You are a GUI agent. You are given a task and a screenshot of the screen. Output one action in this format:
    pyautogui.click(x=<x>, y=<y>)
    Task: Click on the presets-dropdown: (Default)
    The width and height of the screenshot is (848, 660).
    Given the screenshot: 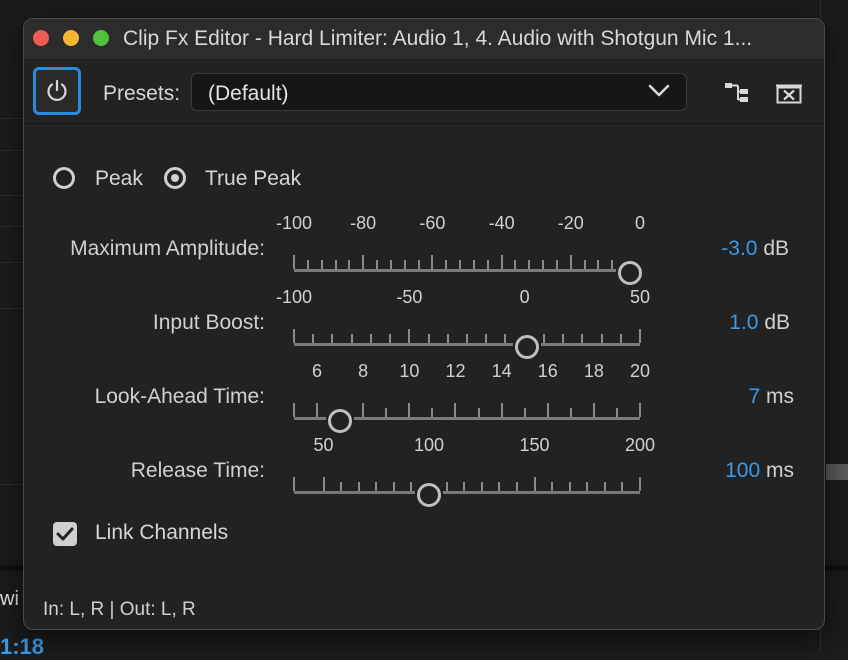 What is the action you would take?
    pyautogui.click(x=439, y=92)
    